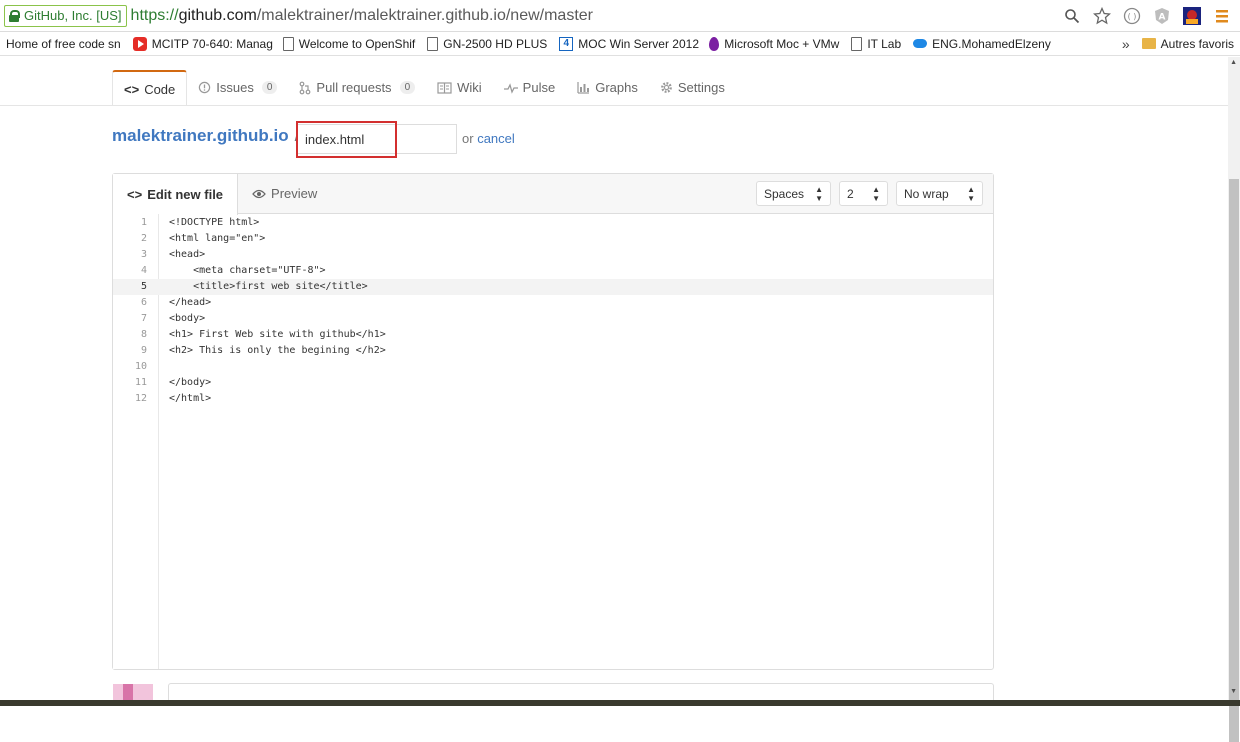 The width and height of the screenshot is (1240, 742). I want to click on angular-extension-icon: A, so click(1162, 16).